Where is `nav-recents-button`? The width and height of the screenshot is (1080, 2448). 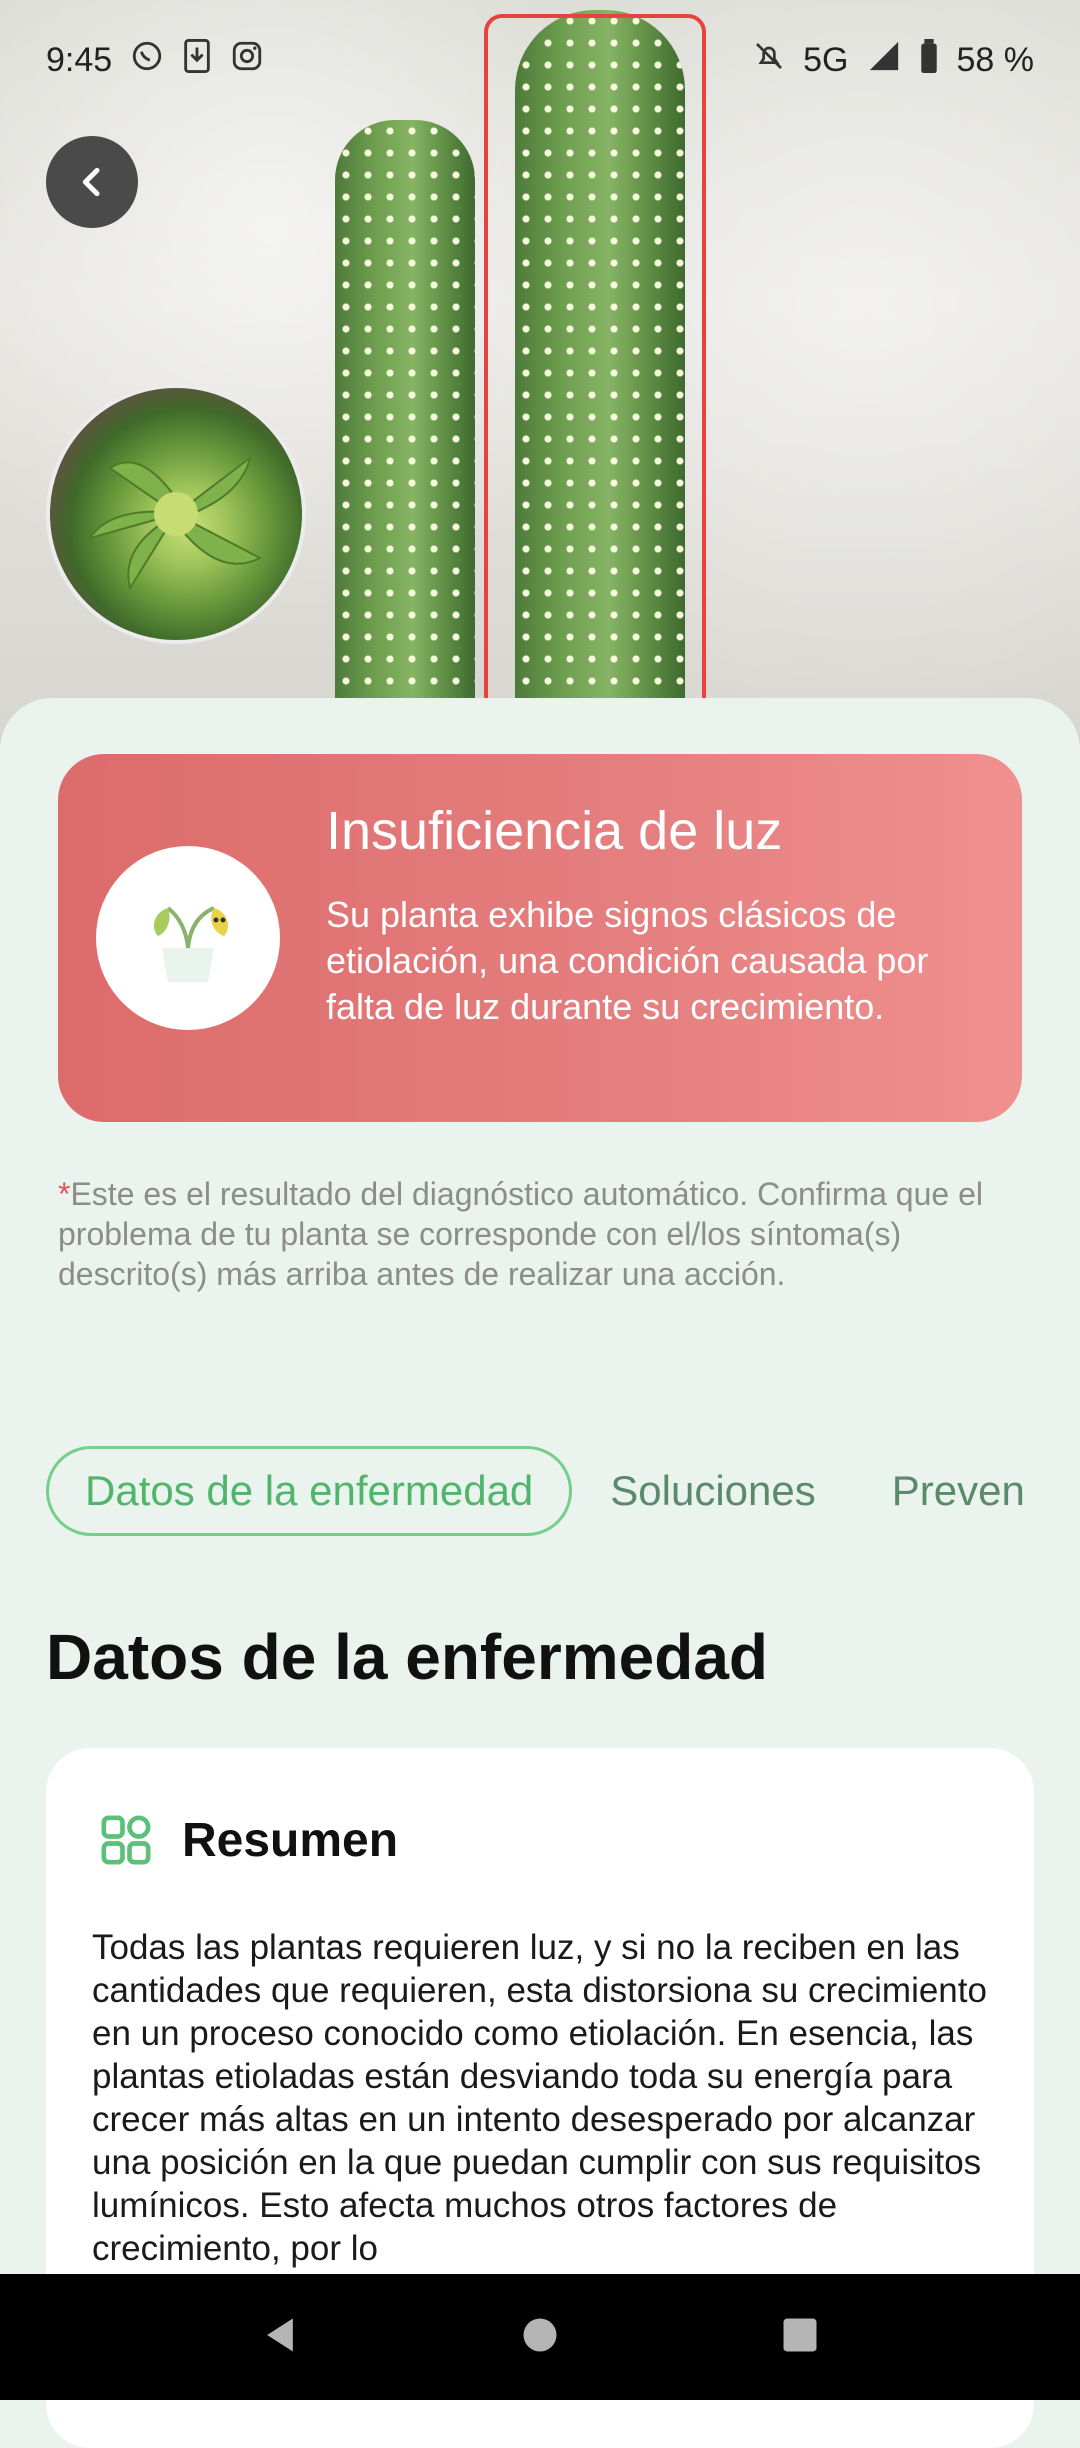 nav-recents-button is located at coordinates (800, 2337).